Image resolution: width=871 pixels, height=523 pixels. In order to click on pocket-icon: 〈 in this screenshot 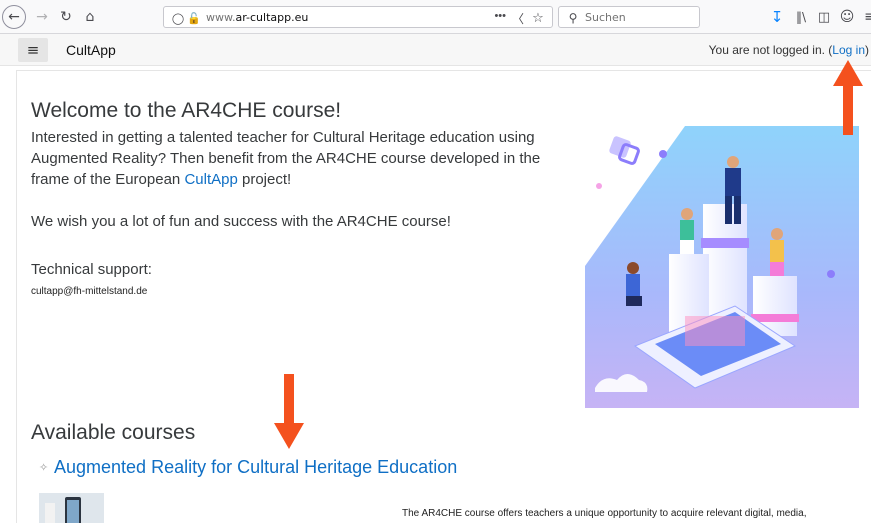, I will do `click(518, 18)`.